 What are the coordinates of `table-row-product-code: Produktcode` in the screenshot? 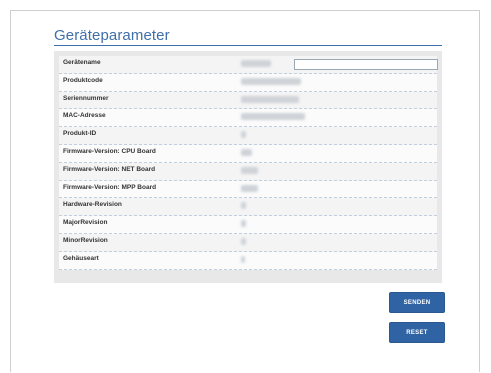 It's located at (248, 82).